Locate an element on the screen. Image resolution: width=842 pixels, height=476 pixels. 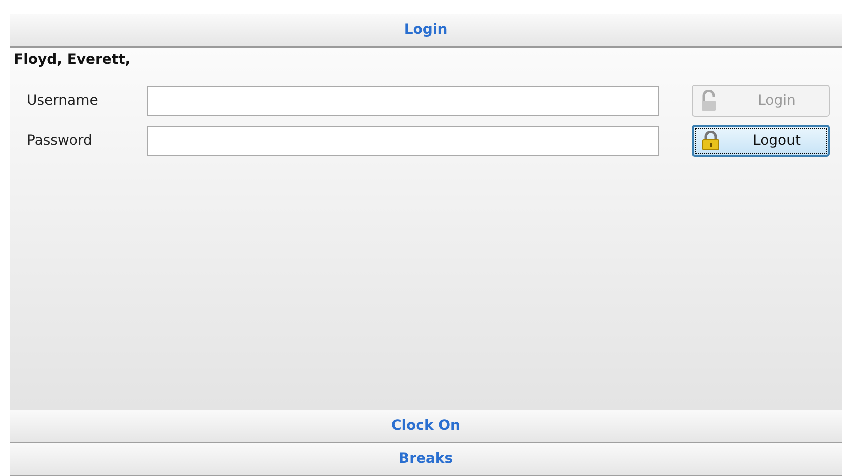
field-label: Password is located at coordinates (60, 141).